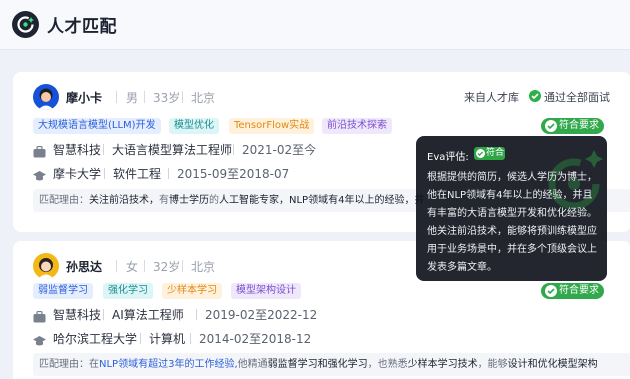 Image resolution: width=630 pixels, height=379 pixels. Describe the element at coordinates (77, 174) in the screenshot. I see `edu-school: 摩卡大学` at that location.